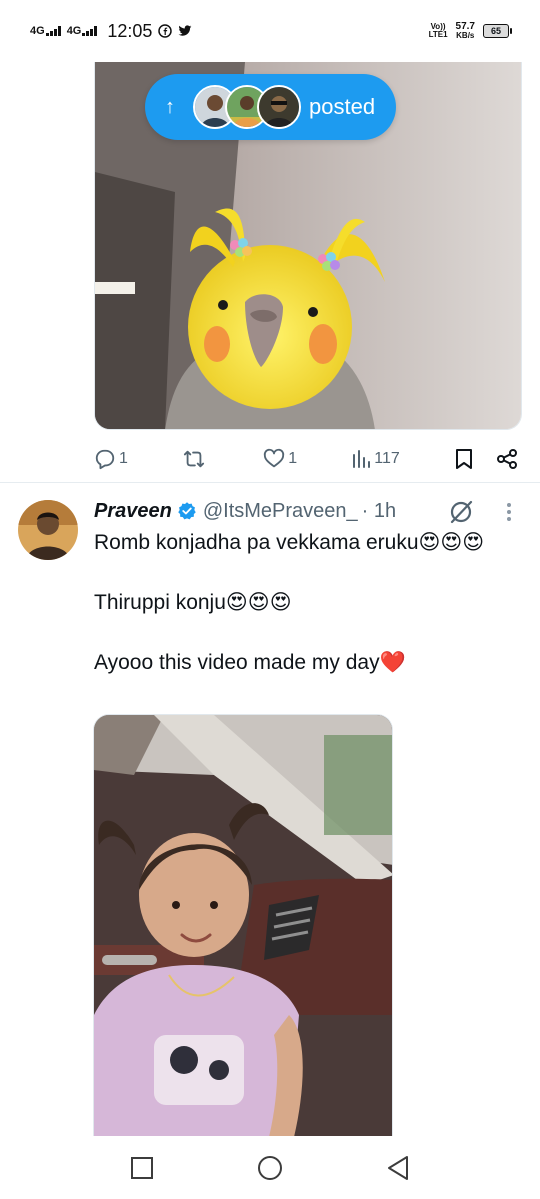 The image size is (540, 1199). I want to click on facebook-icon, so click(165, 31).